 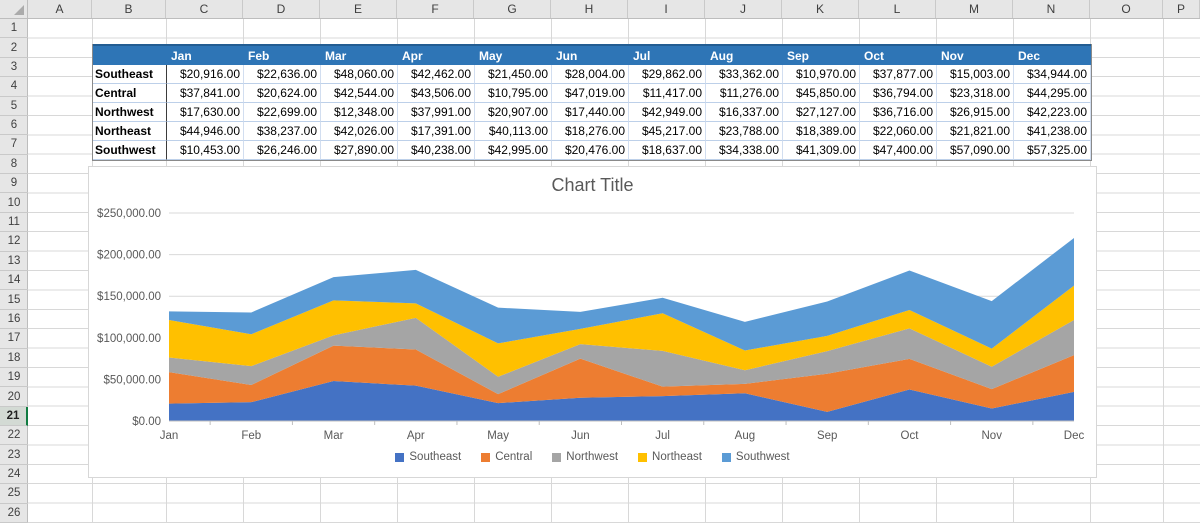 I want to click on value-cell-northwest-jul: $42,949.00, so click(x=667, y=112).